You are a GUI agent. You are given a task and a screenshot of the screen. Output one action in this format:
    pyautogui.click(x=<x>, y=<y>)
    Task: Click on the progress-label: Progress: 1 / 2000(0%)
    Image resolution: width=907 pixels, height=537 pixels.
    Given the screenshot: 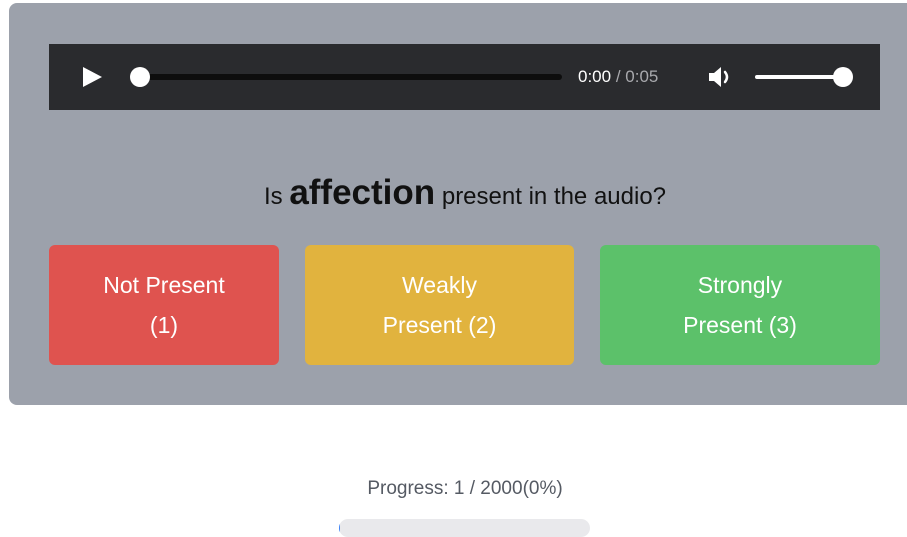 What is the action you would take?
    pyautogui.click(x=465, y=488)
    